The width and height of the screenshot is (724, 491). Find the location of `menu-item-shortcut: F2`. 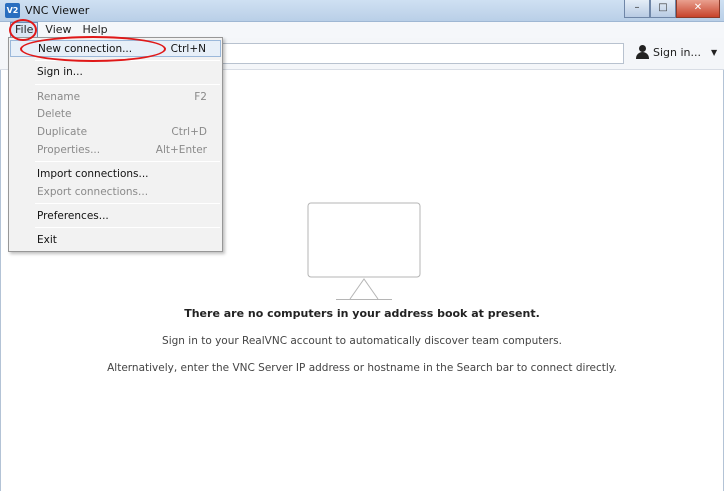

menu-item-shortcut: F2 is located at coordinates (200, 97).